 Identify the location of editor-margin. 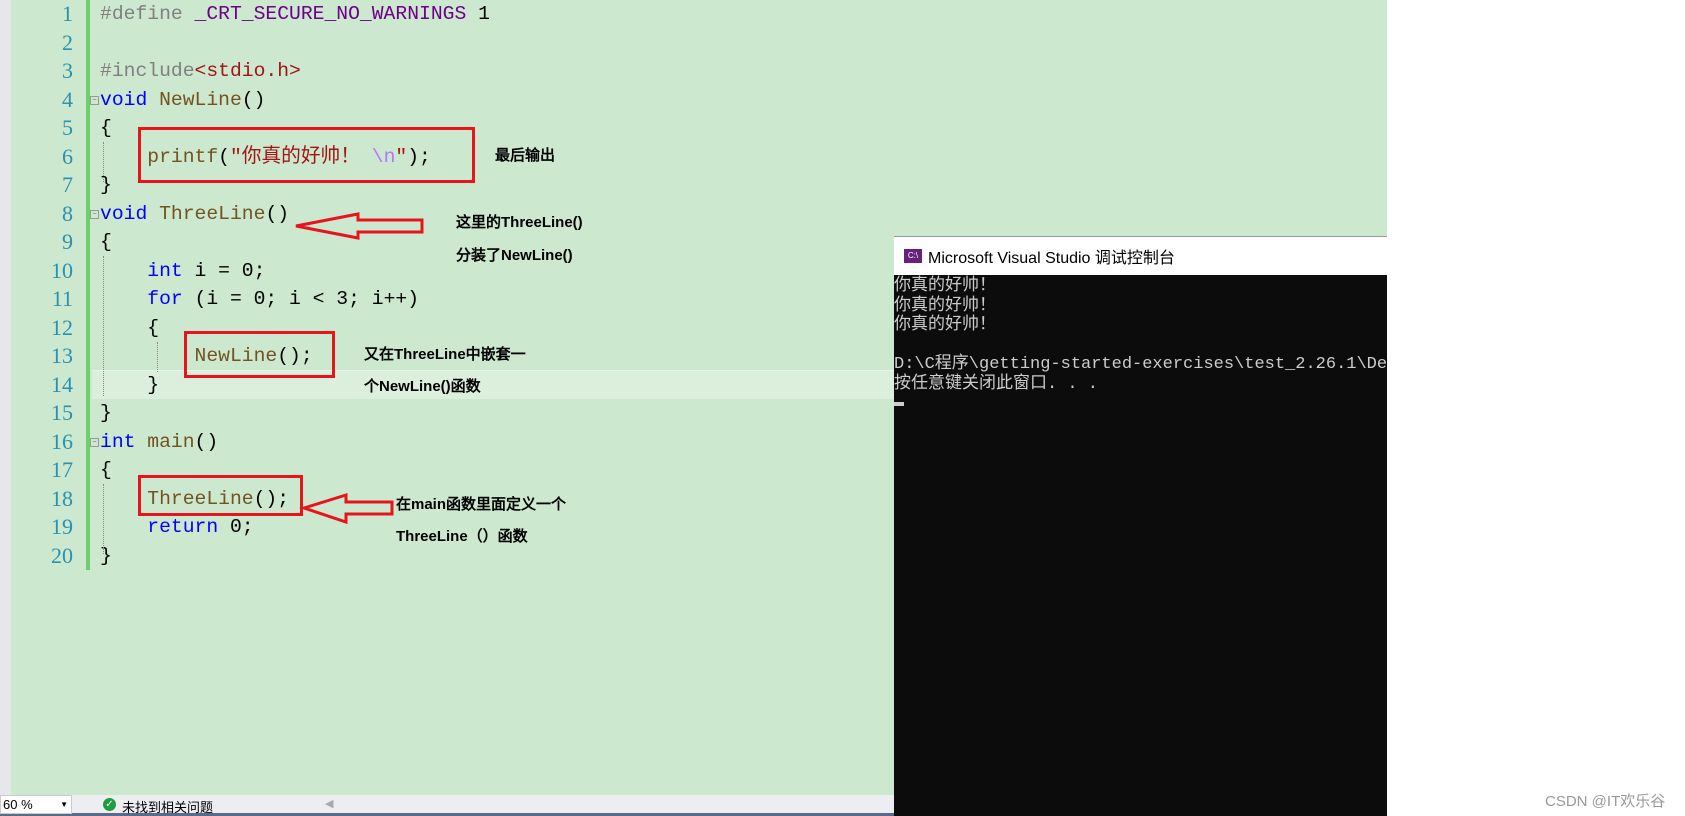
(5, 397).